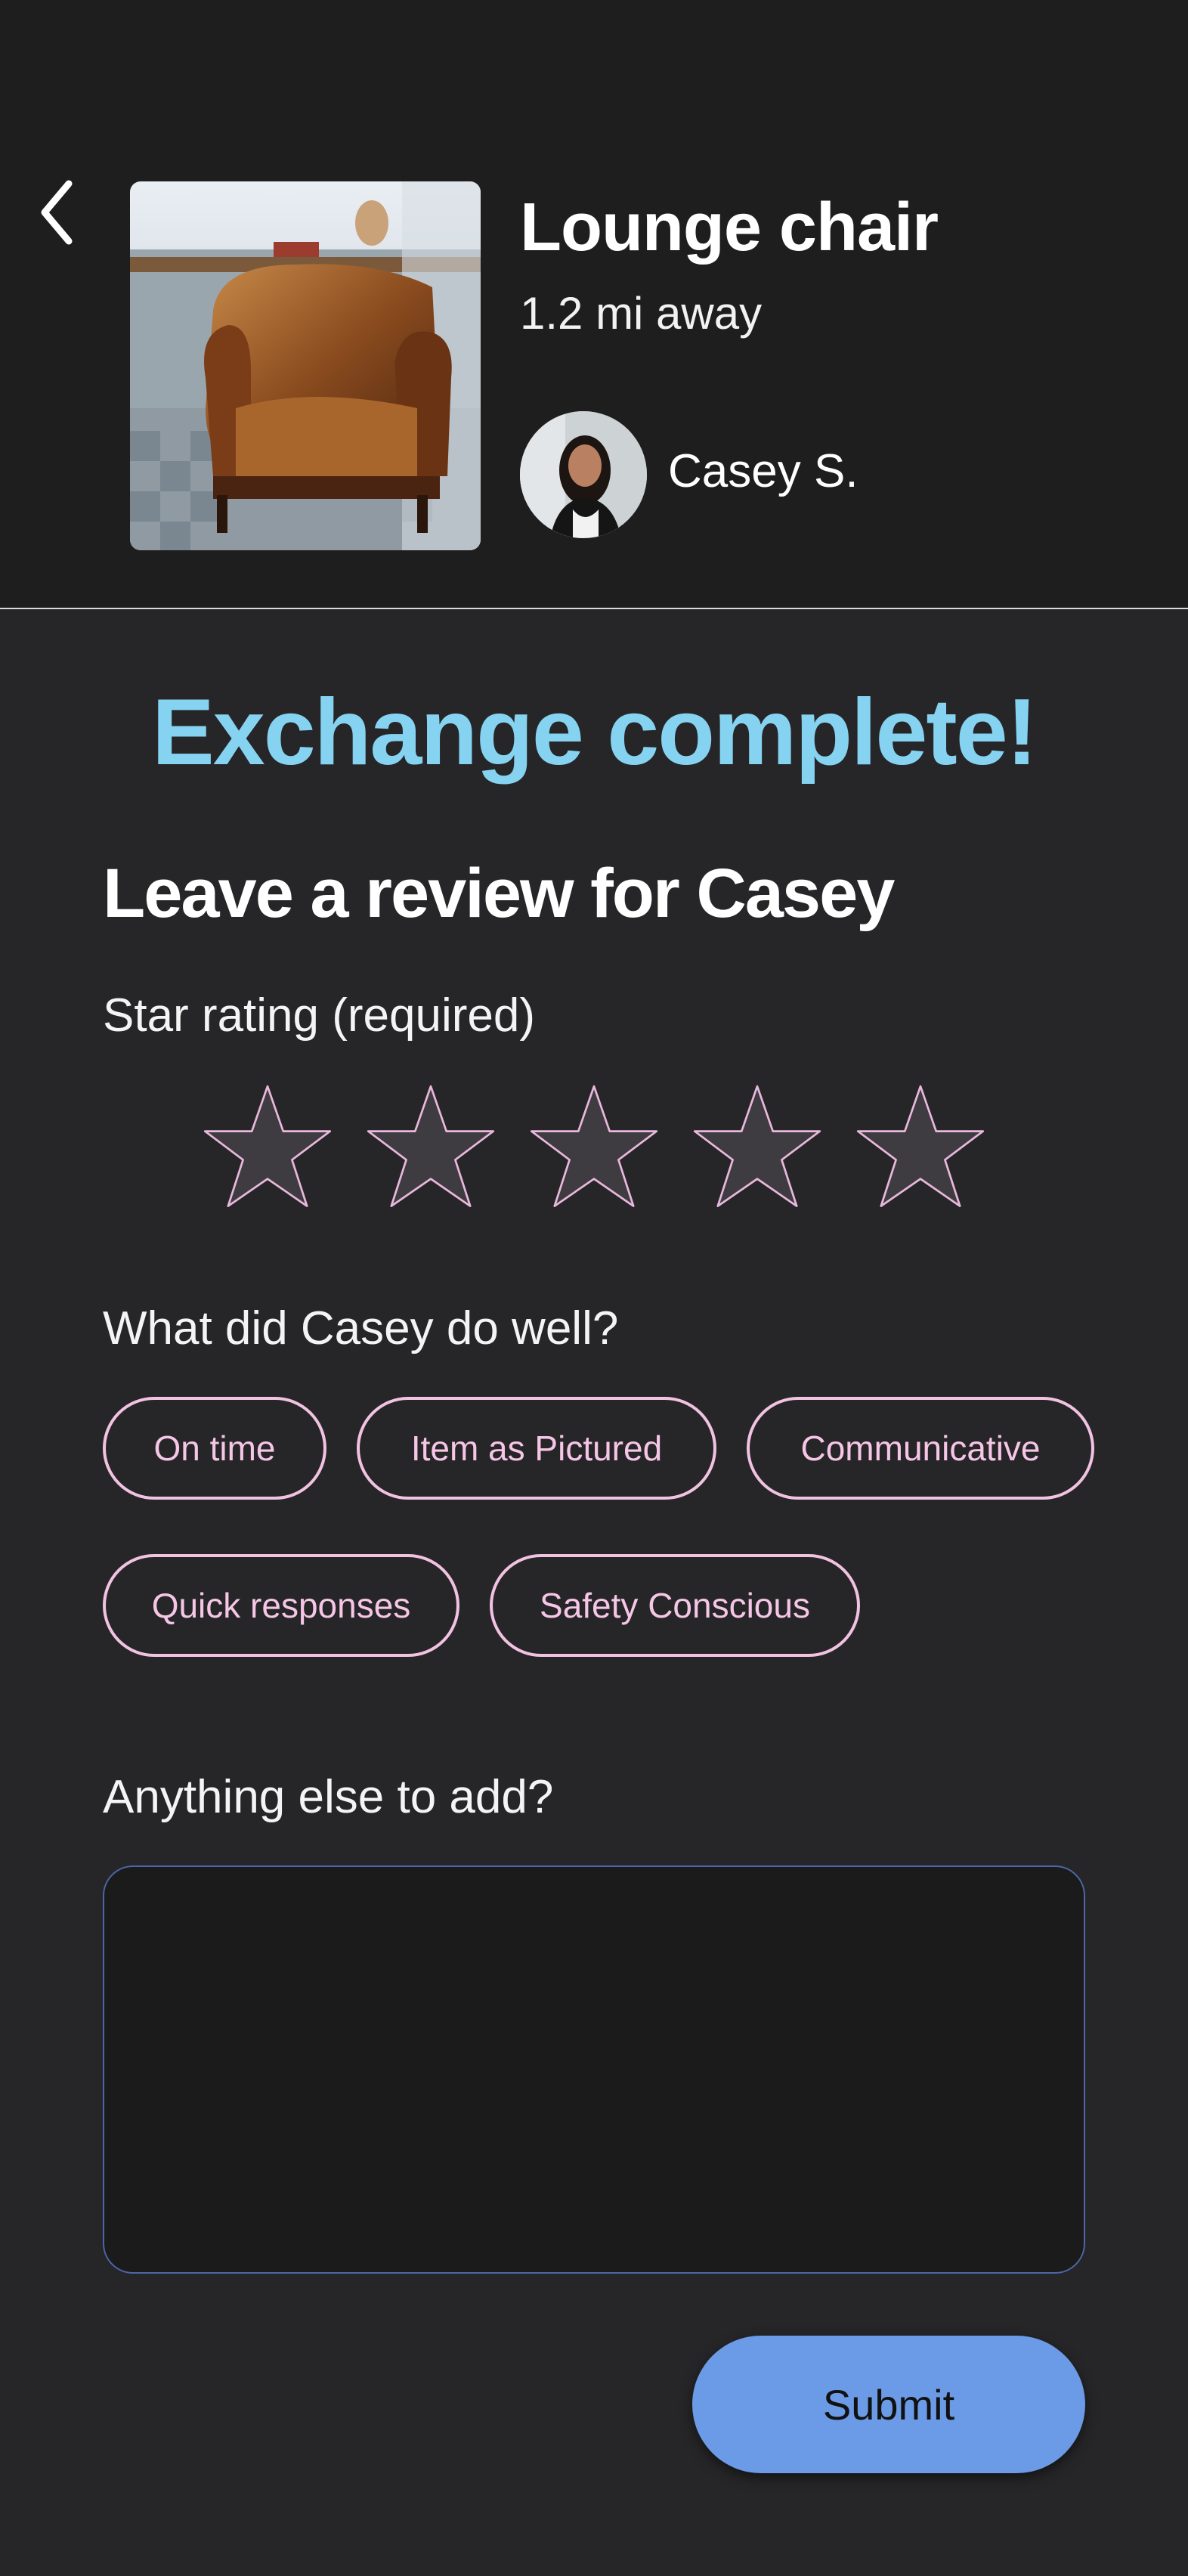 Image resolution: width=1188 pixels, height=2576 pixels. Describe the element at coordinates (328, 1797) in the screenshot. I see `comment-label: Anything else to add?` at that location.